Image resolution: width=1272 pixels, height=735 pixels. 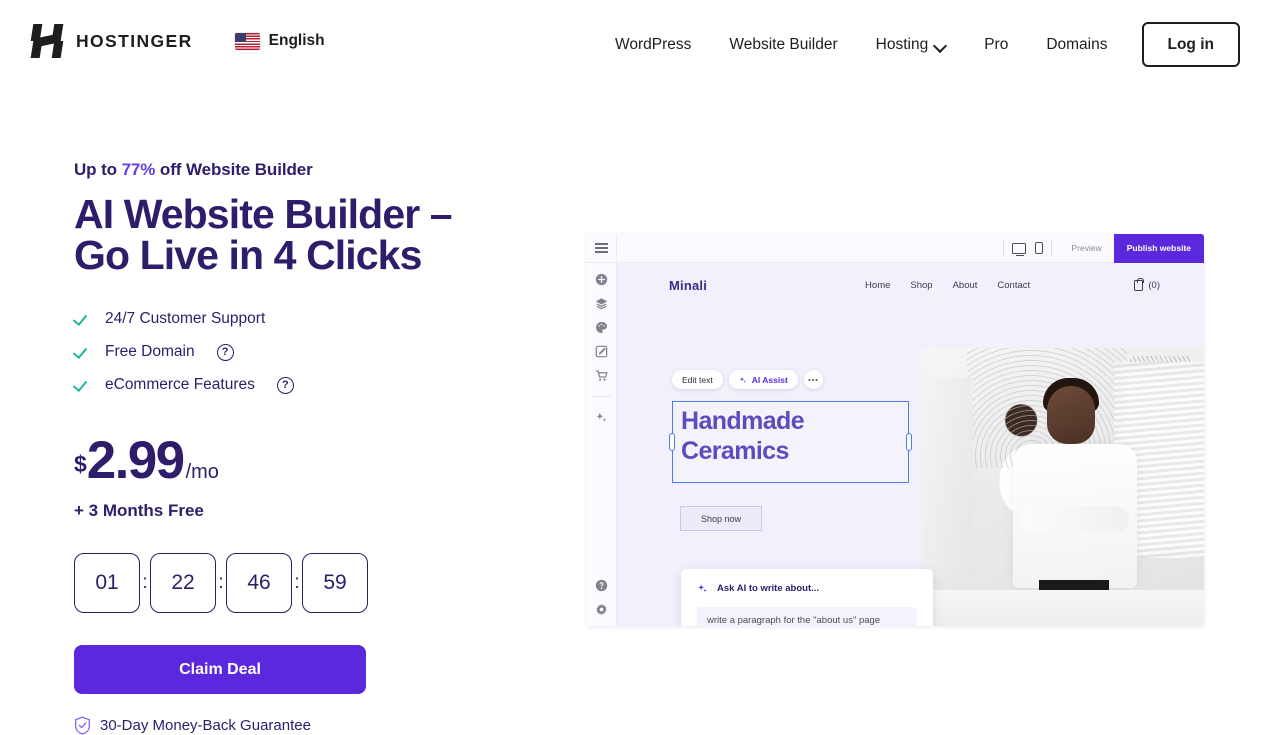 I want to click on nav-label: WordPress, so click(x=653, y=44).